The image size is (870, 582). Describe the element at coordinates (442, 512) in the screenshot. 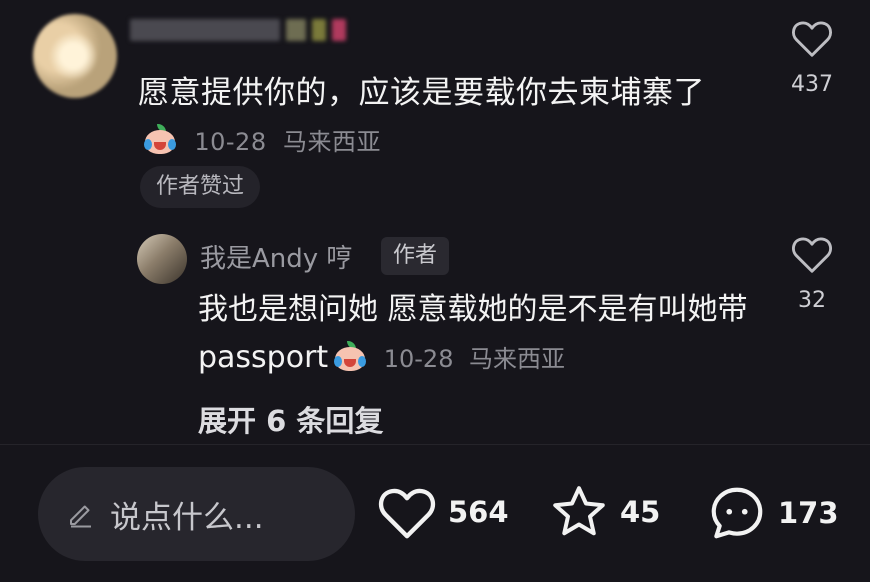

I see `like-action: 564` at that location.